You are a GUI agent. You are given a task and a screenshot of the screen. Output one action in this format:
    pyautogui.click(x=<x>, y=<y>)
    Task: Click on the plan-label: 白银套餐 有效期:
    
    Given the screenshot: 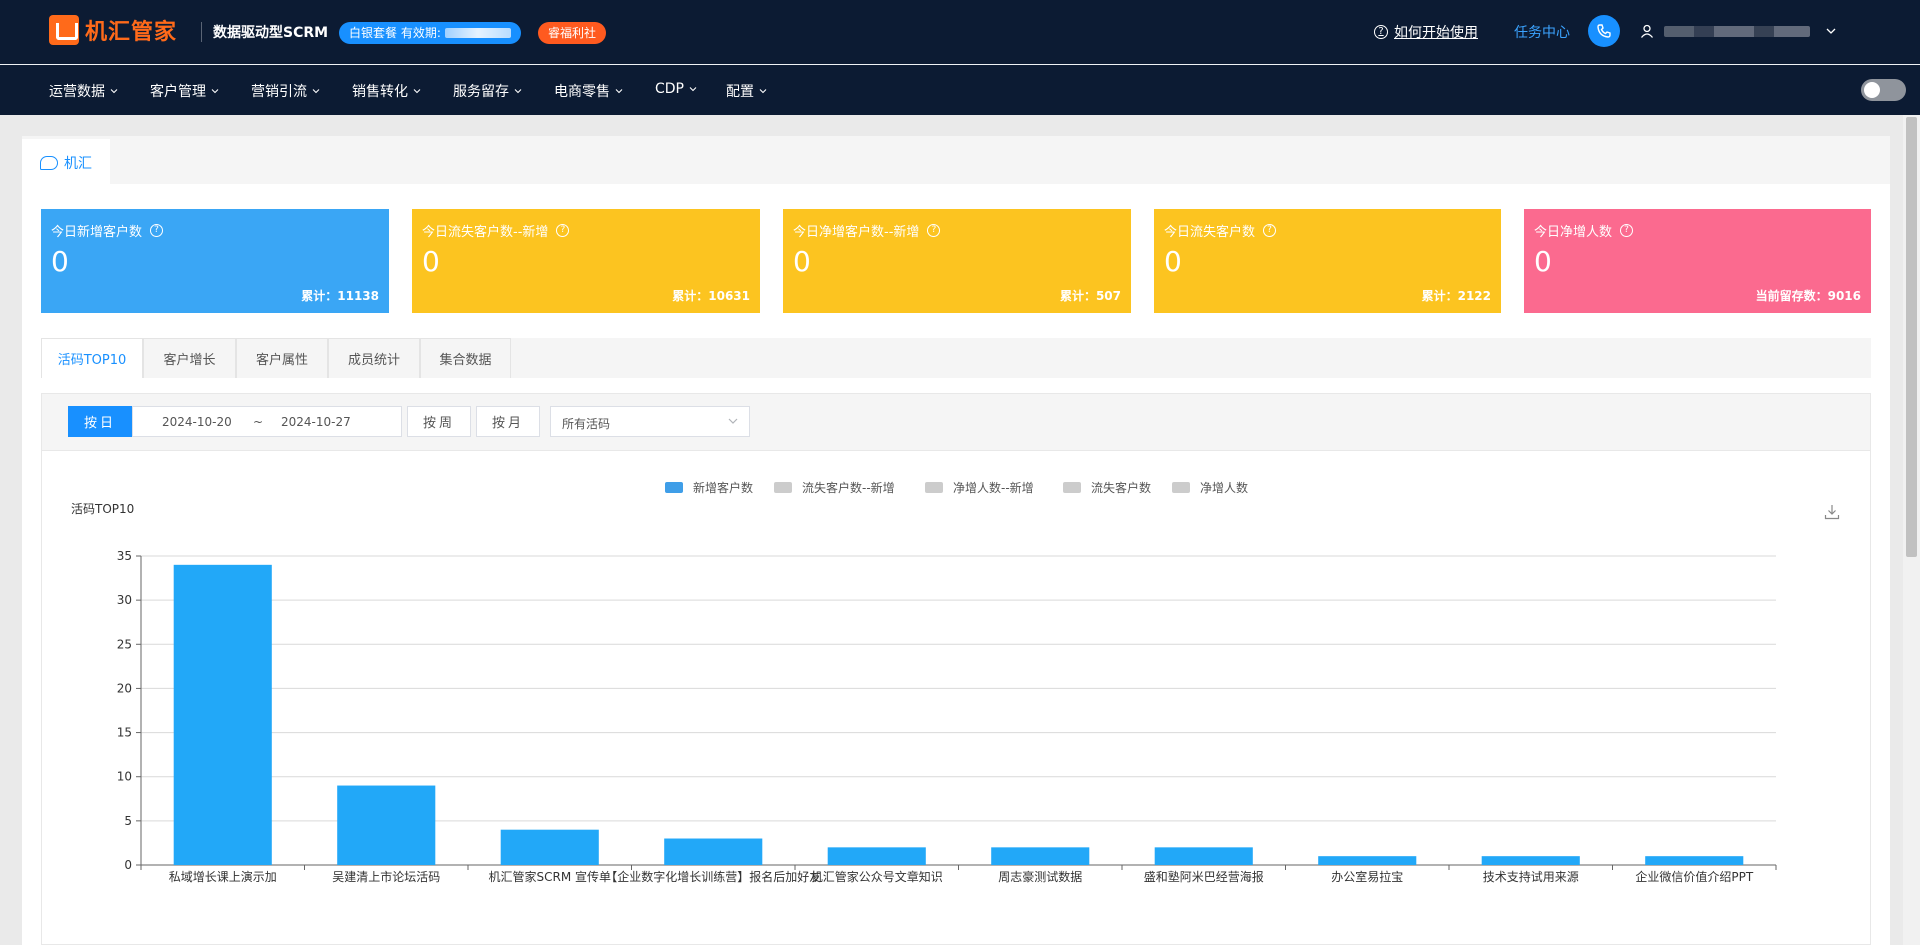 What is the action you would take?
    pyautogui.click(x=395, y=33)
    